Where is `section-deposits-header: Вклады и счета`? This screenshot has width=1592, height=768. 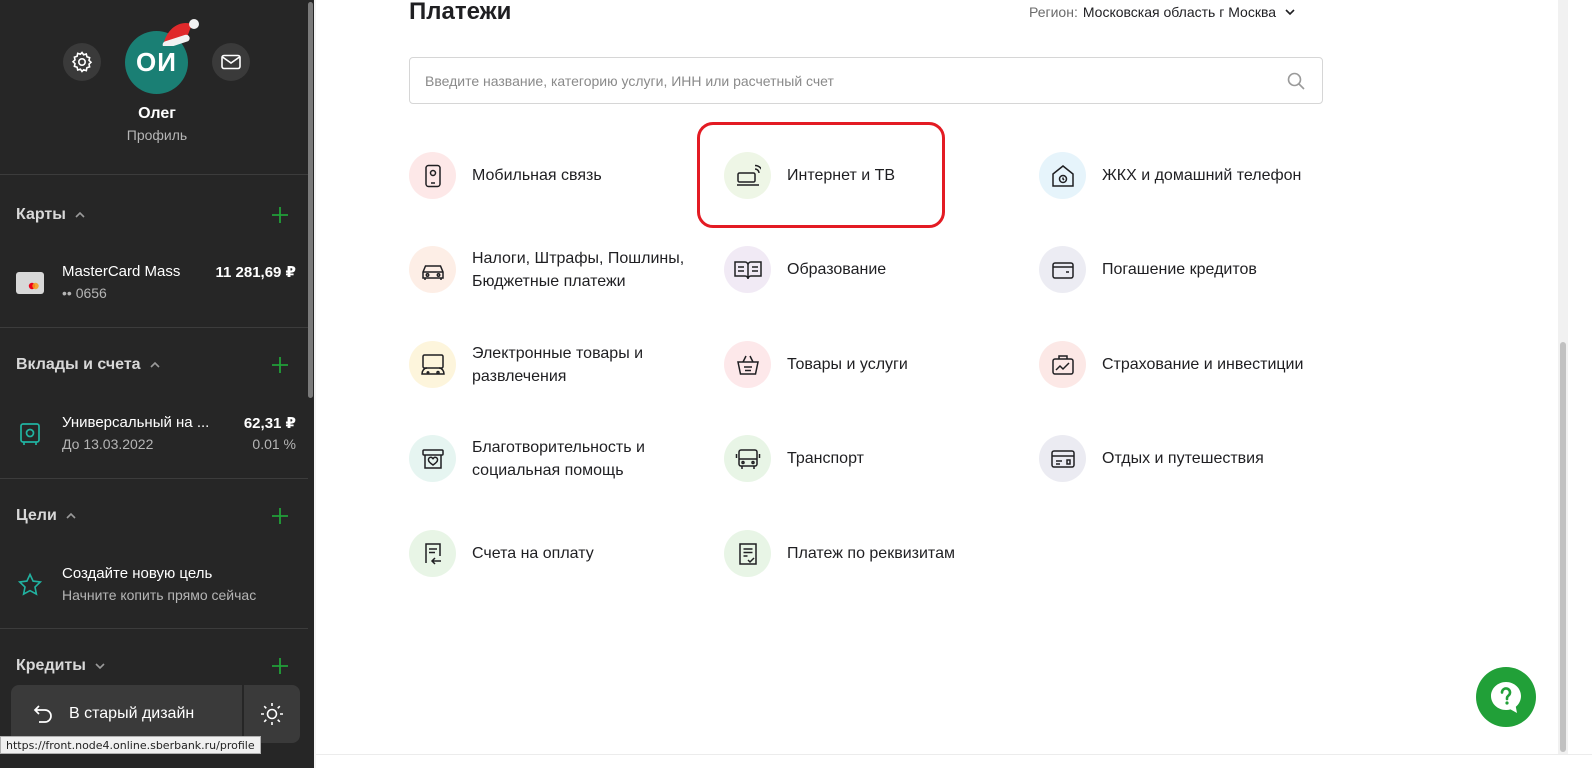 section-deposits-header: Вклады и счета is located at coordinates (156, 365).